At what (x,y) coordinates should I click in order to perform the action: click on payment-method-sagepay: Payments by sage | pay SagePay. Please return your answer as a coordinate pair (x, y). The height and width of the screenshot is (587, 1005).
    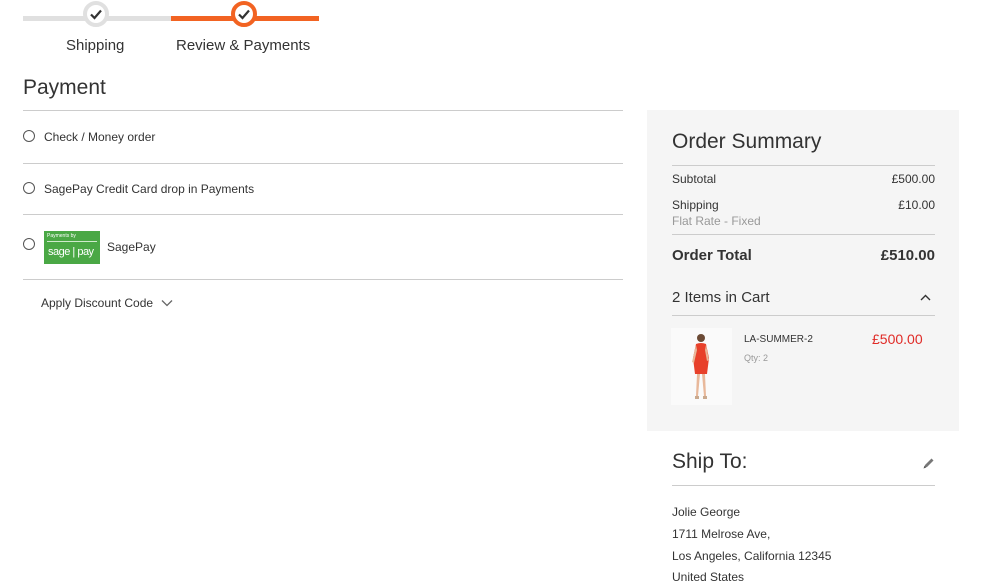
    Looking at the image, I should click on (323, 247).